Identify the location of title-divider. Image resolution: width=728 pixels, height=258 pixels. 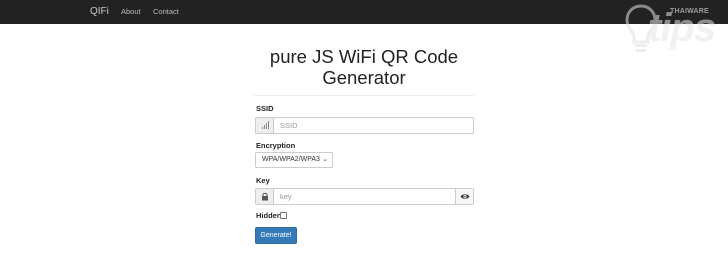
(364, 95).